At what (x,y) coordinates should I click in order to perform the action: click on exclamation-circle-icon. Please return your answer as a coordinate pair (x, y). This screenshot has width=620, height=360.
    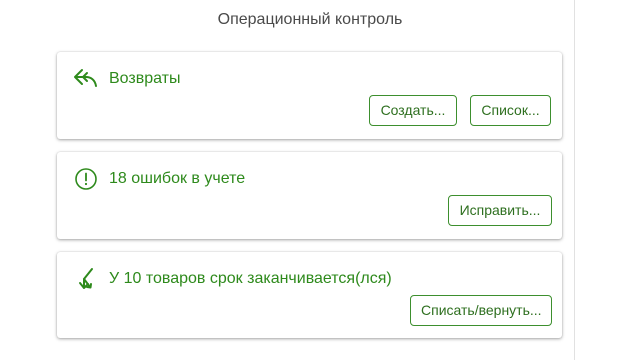
    Looking at the image, I should click on (86, 179).